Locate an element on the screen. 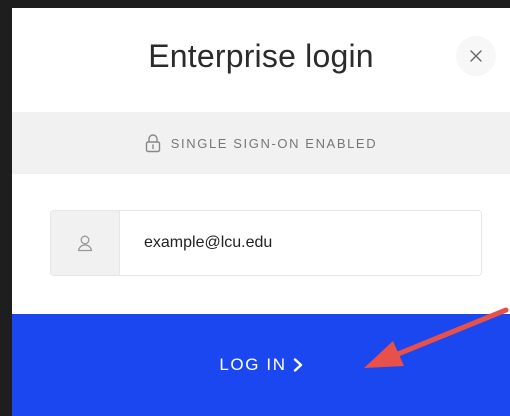  sso-banner: SINGLE SIGN-ON ENABLED is located at coordinates (261, 143).